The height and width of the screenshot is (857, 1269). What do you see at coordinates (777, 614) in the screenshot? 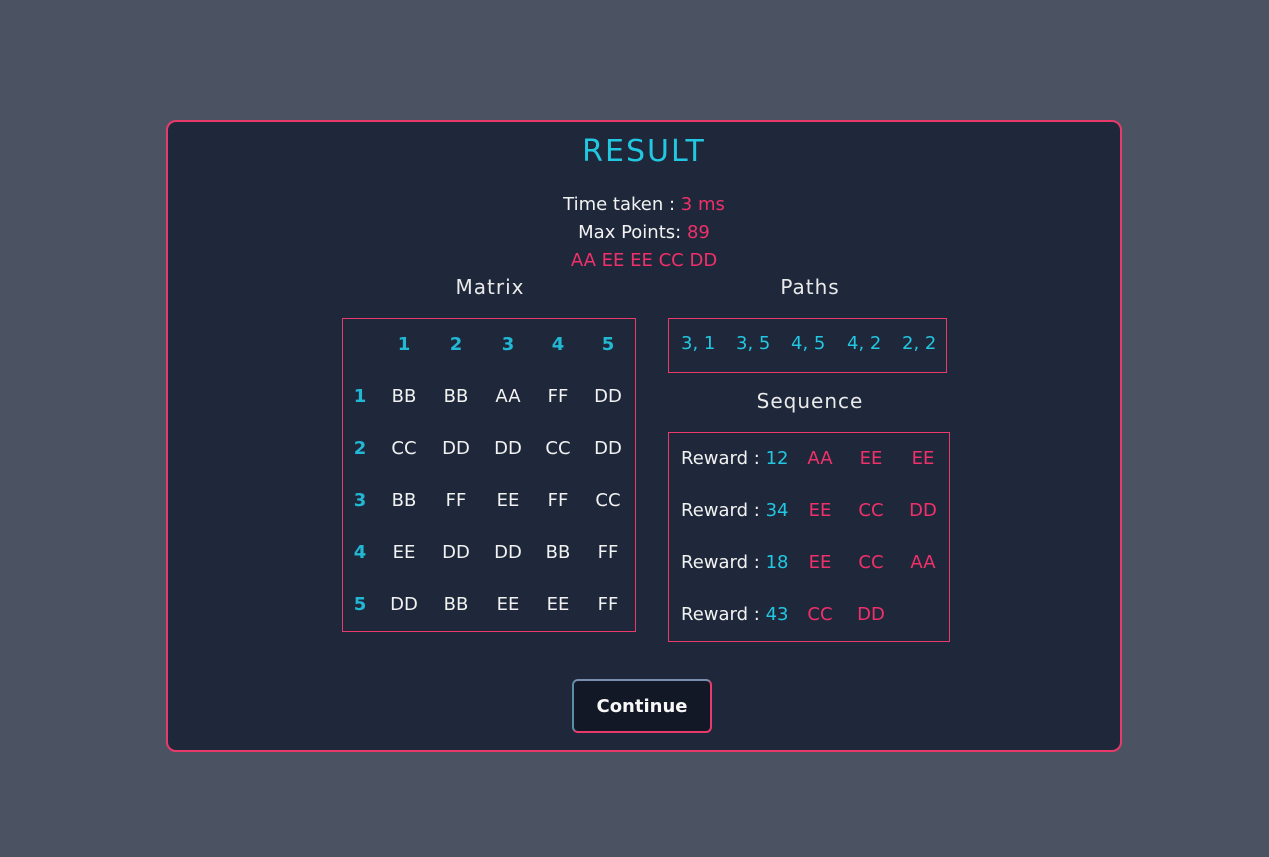
I see `reward-value: 43` at bounding box center [777, 614].